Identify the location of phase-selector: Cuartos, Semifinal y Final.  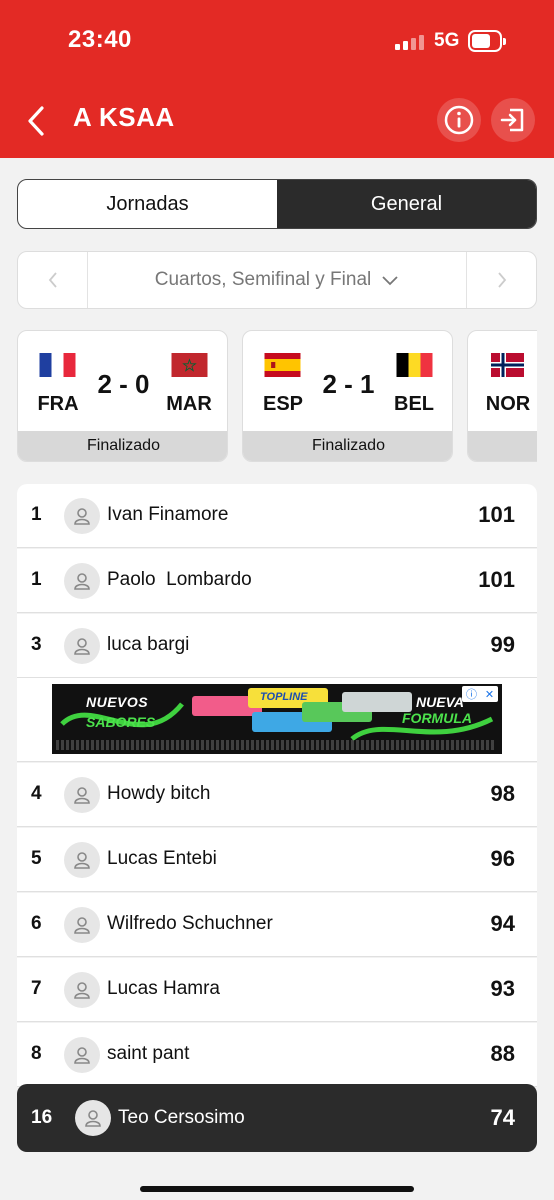
(277, 280).